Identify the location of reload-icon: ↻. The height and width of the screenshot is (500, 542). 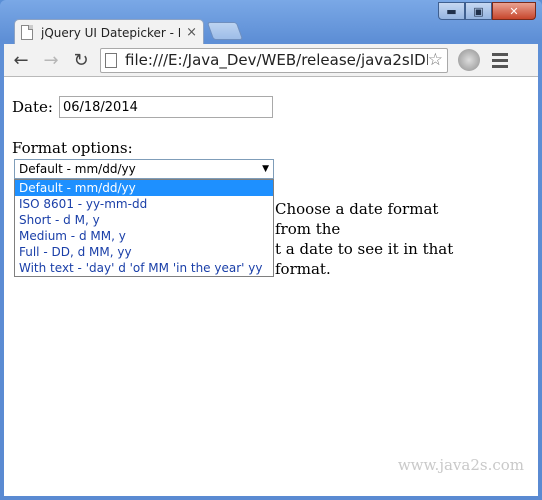
(81, 60).